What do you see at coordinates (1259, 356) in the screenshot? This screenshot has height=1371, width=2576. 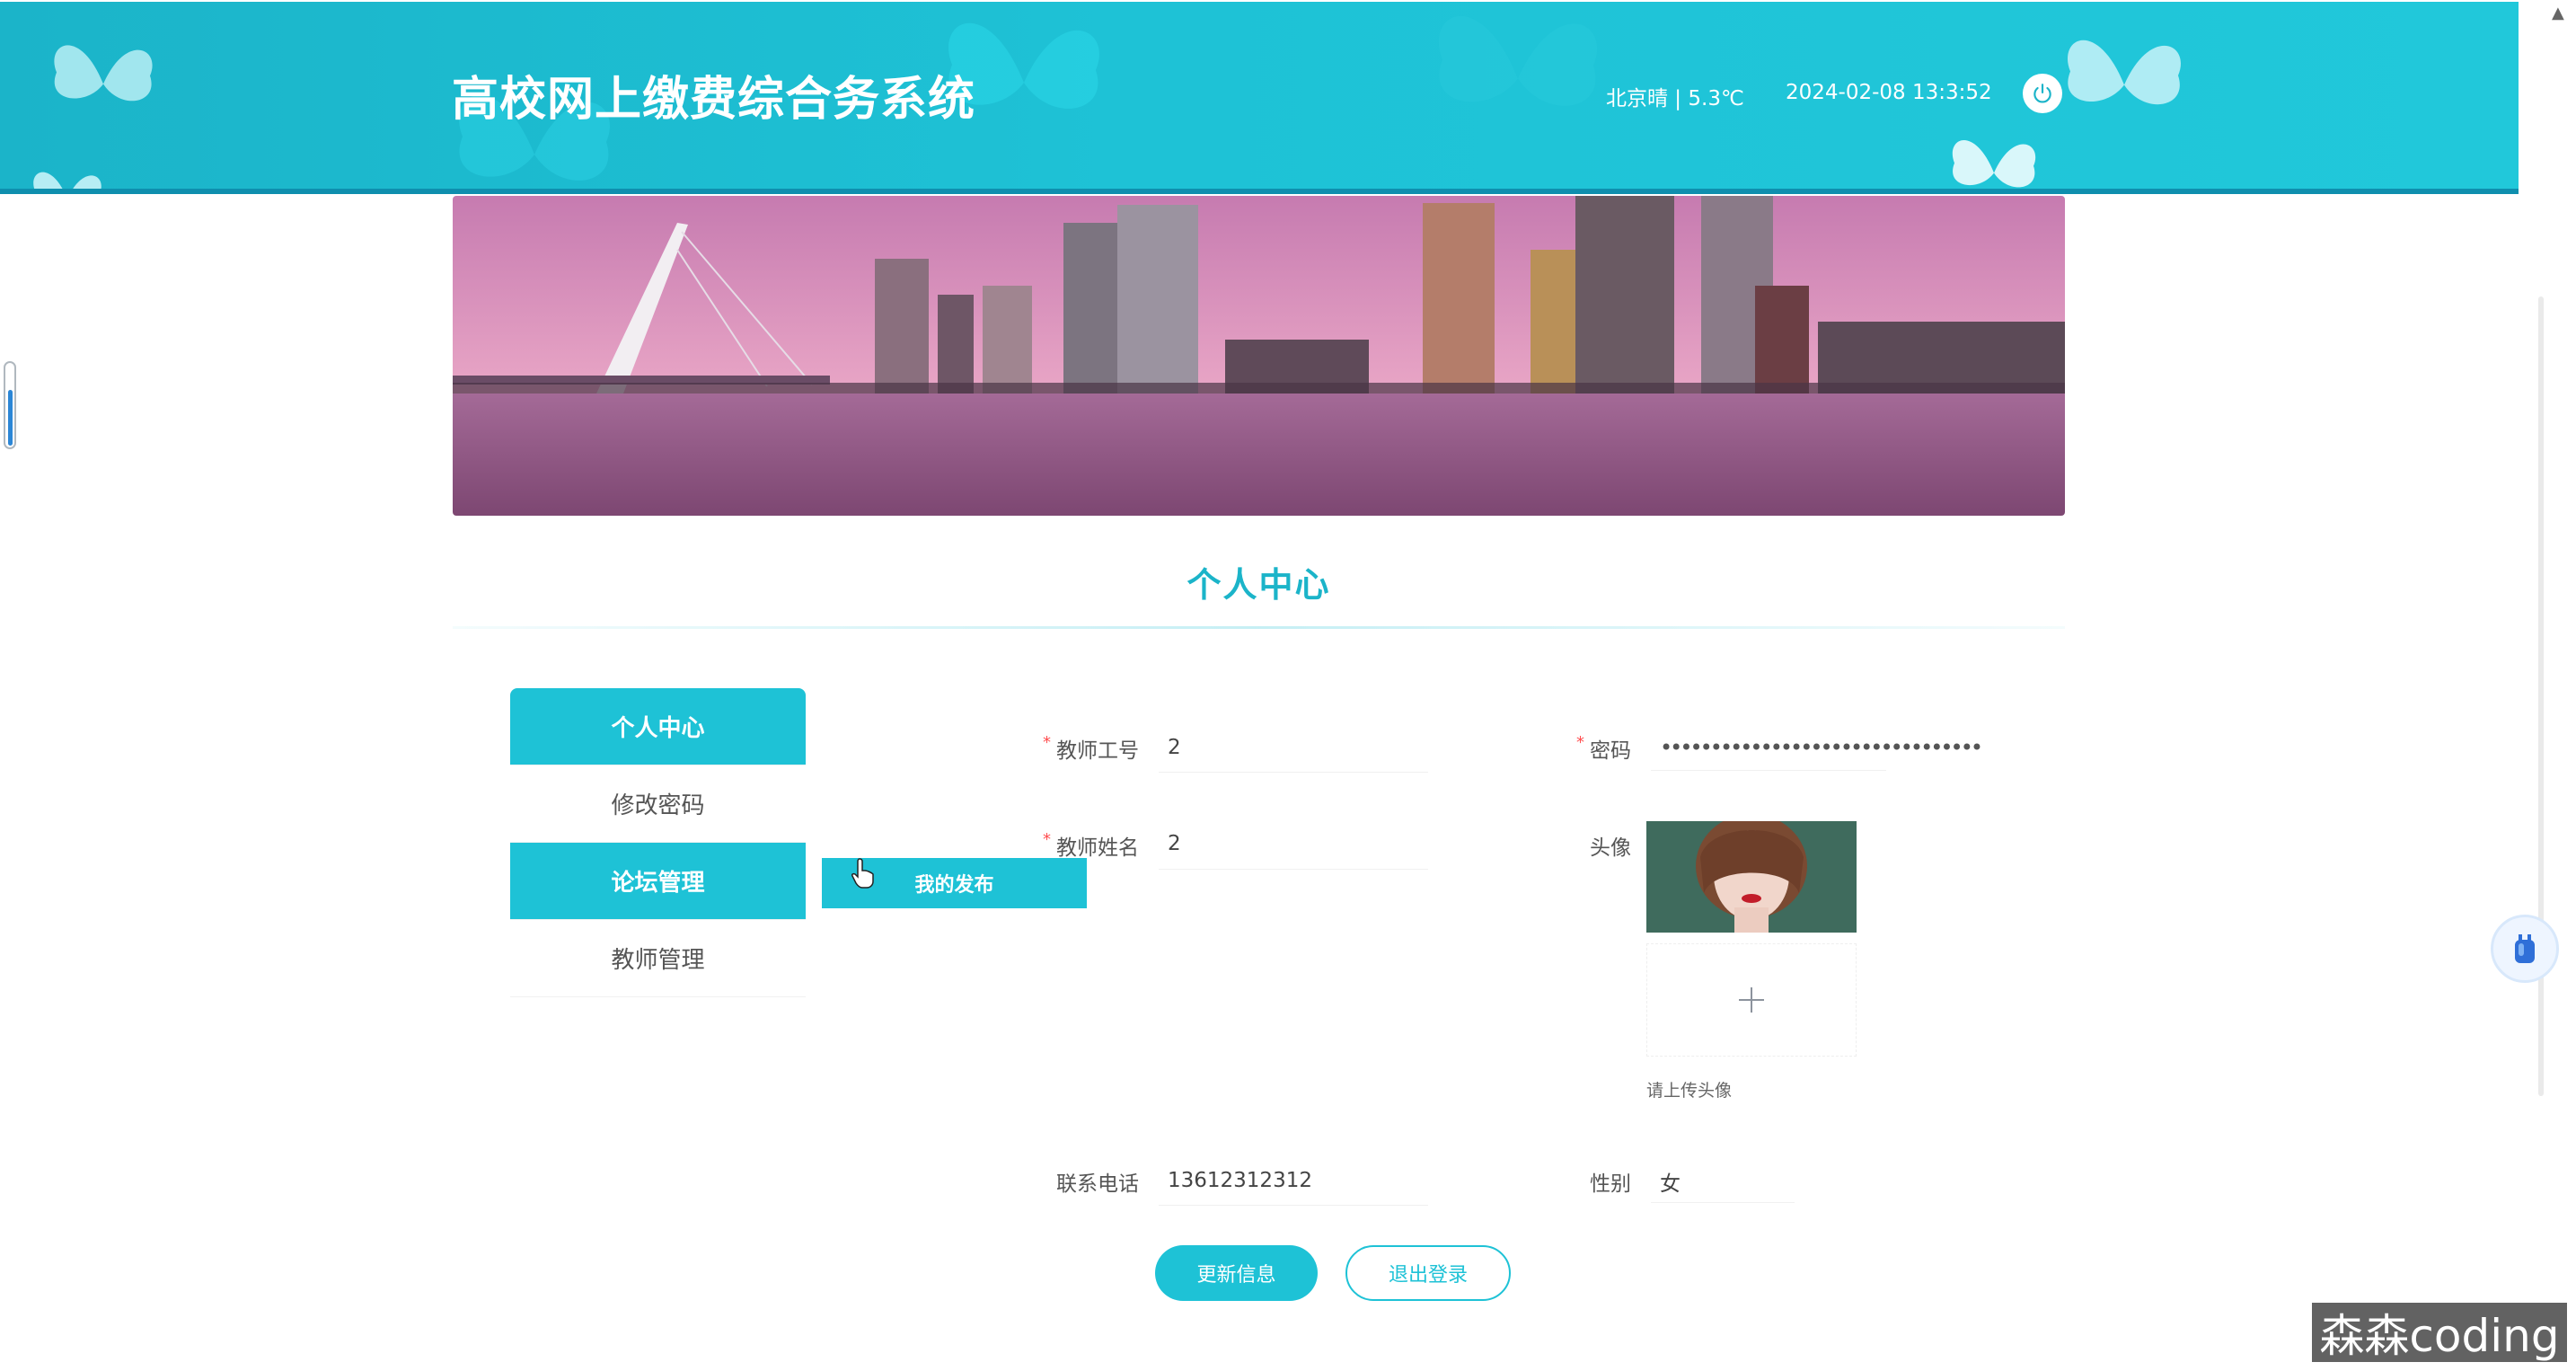 I see `banner-image` at bounding box center [1259, 356].